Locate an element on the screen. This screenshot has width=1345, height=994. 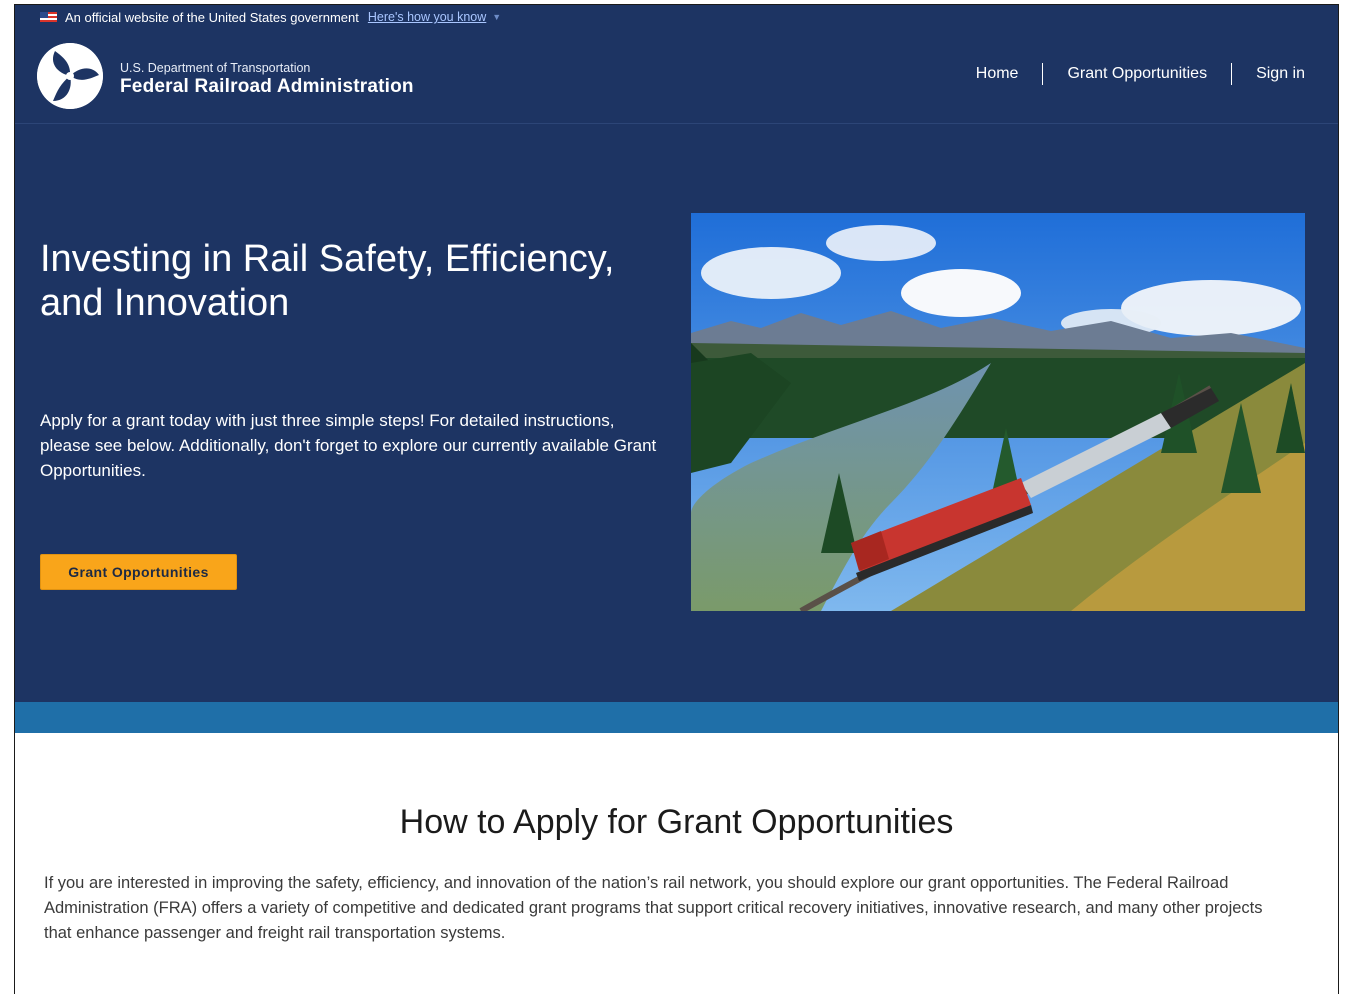
dot-logo is located at coordinates (70, 76).